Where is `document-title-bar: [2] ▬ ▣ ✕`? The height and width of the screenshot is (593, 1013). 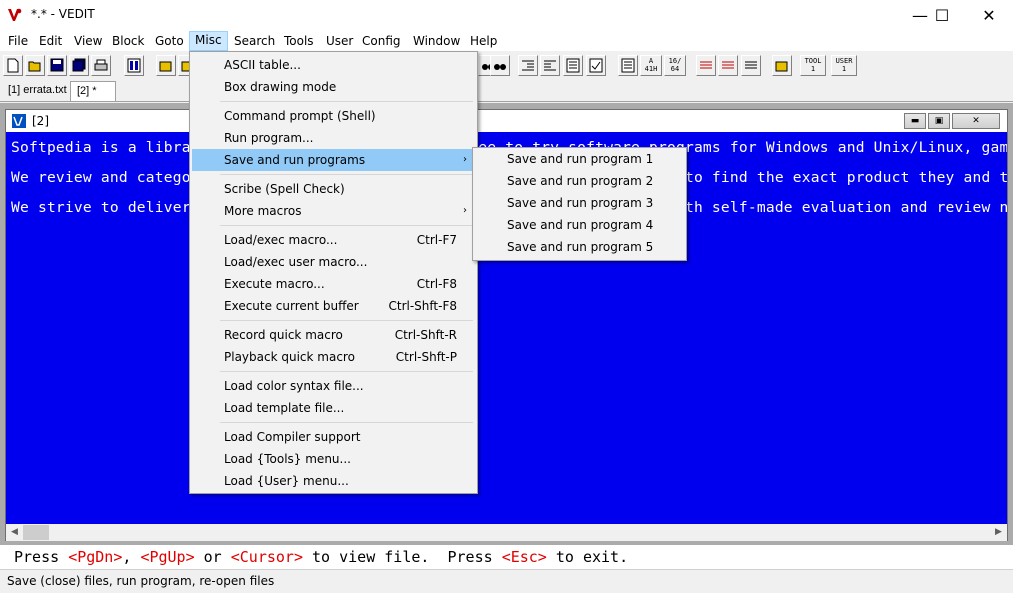 document-title-bar: [2] ▬ ▣ ✕ is located at coordinates (506, 121).